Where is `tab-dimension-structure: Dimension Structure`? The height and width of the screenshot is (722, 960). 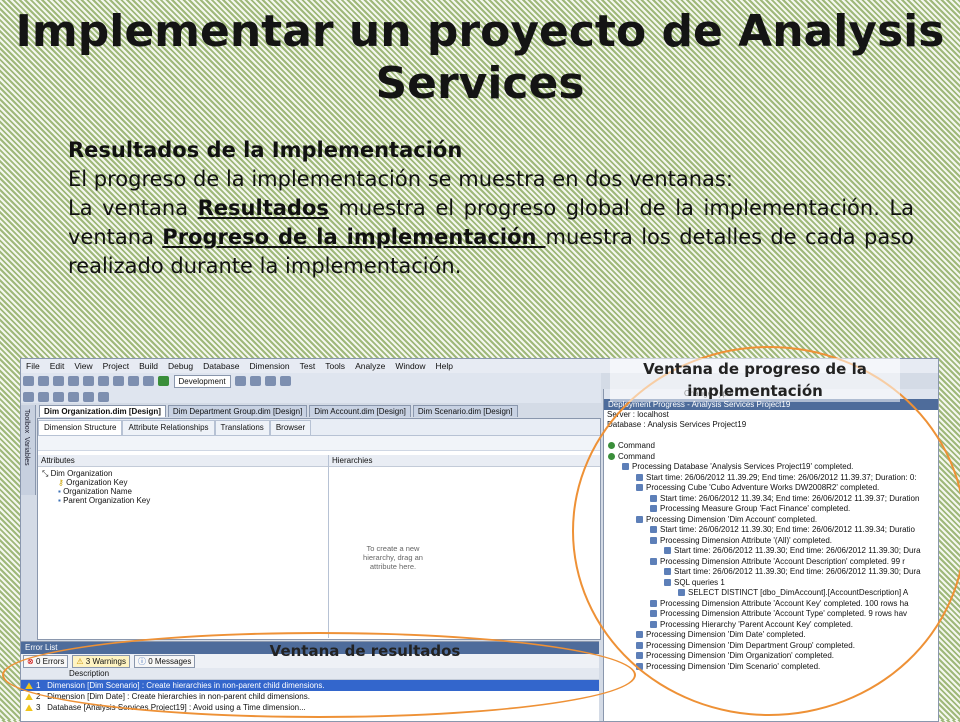 tab-dimension-structure: Dimension Structure is located at coordinates (80, 427).